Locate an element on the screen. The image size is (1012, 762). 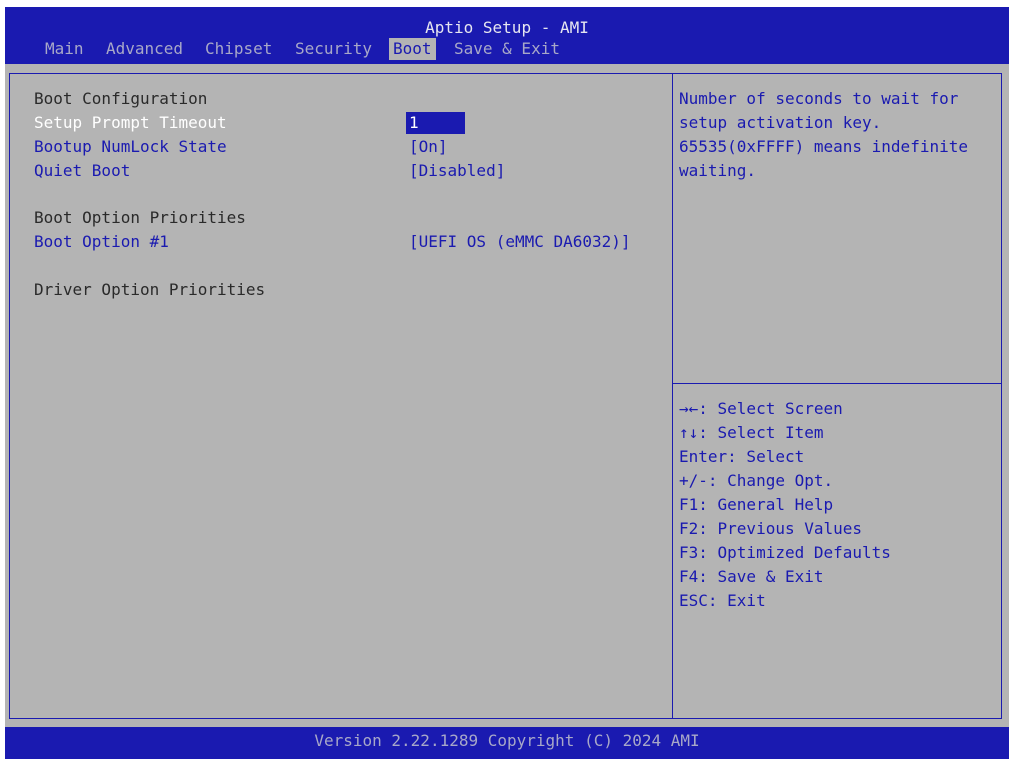
tab-main: Main is located at coordinates (64, 49).